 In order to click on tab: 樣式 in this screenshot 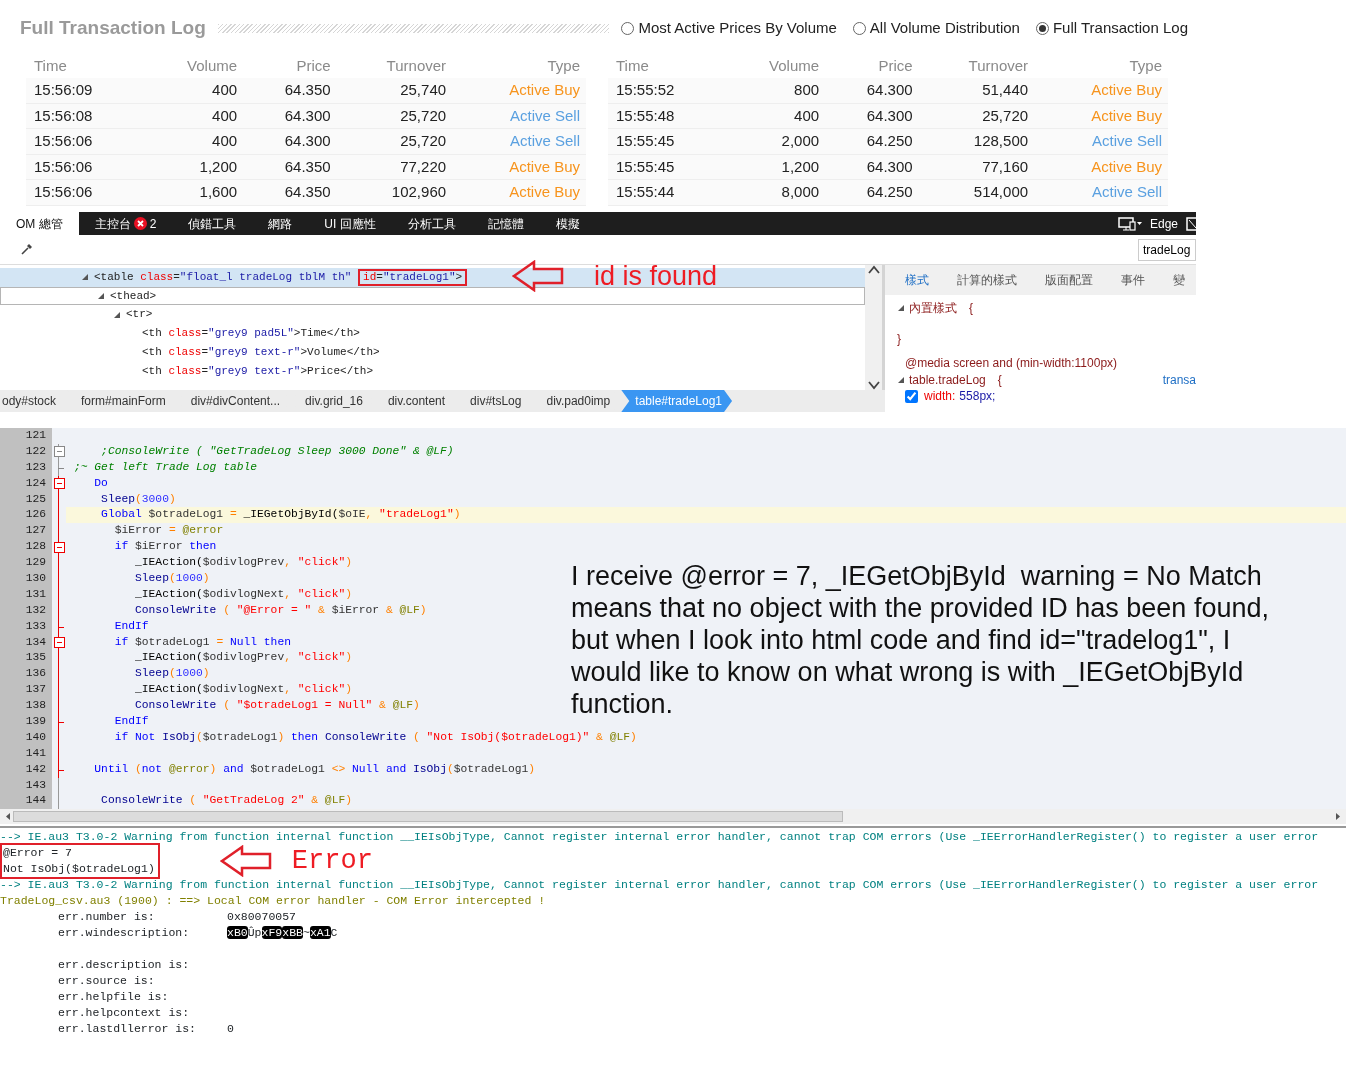, I will do `click(917, 280)`.